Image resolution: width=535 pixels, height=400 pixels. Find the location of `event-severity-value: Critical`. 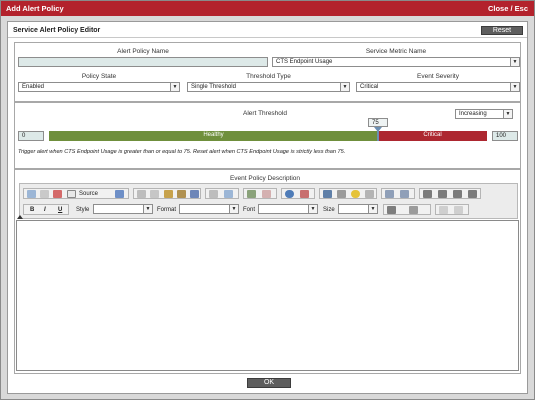

event-severity-value: Critical is located at coordinates (369, 87).